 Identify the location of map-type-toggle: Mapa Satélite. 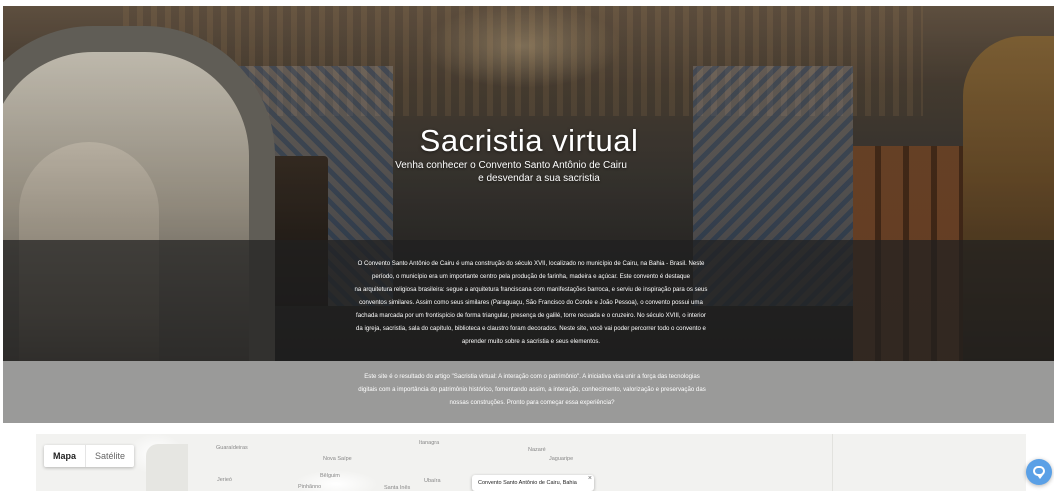
(89, 456).